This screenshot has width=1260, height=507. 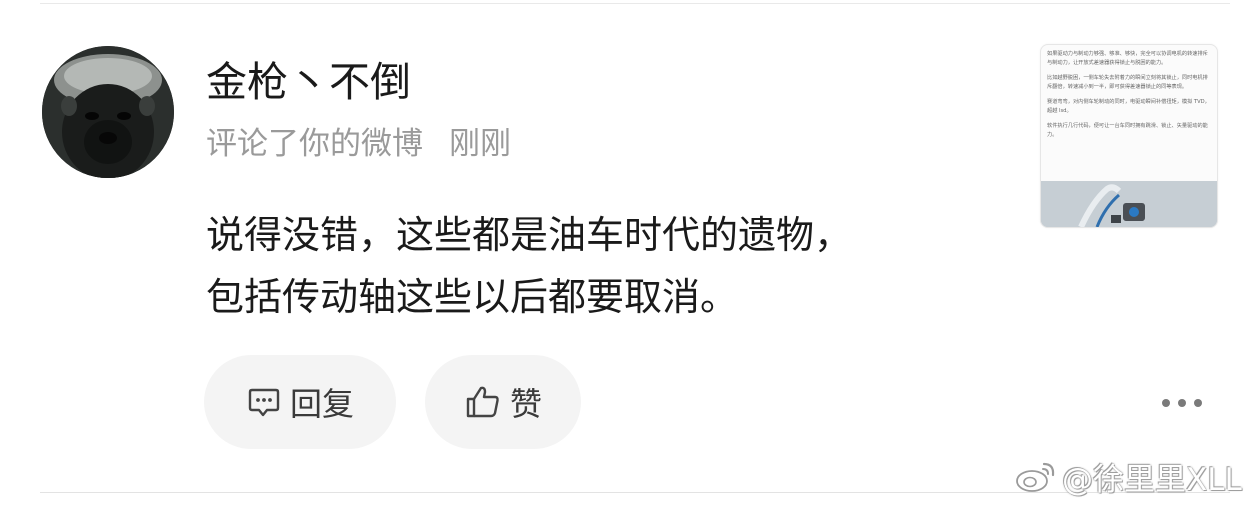 What do you see at coordinates (1128, 106) in the screenshot?
I see `thumbnail-paragraph: 赛道弯弯，对内侧车轮制动的同时，电驱动瞬间补偿扭矩，模拟 TVD，超越 lsd。` at bounding box center [1128, 106].